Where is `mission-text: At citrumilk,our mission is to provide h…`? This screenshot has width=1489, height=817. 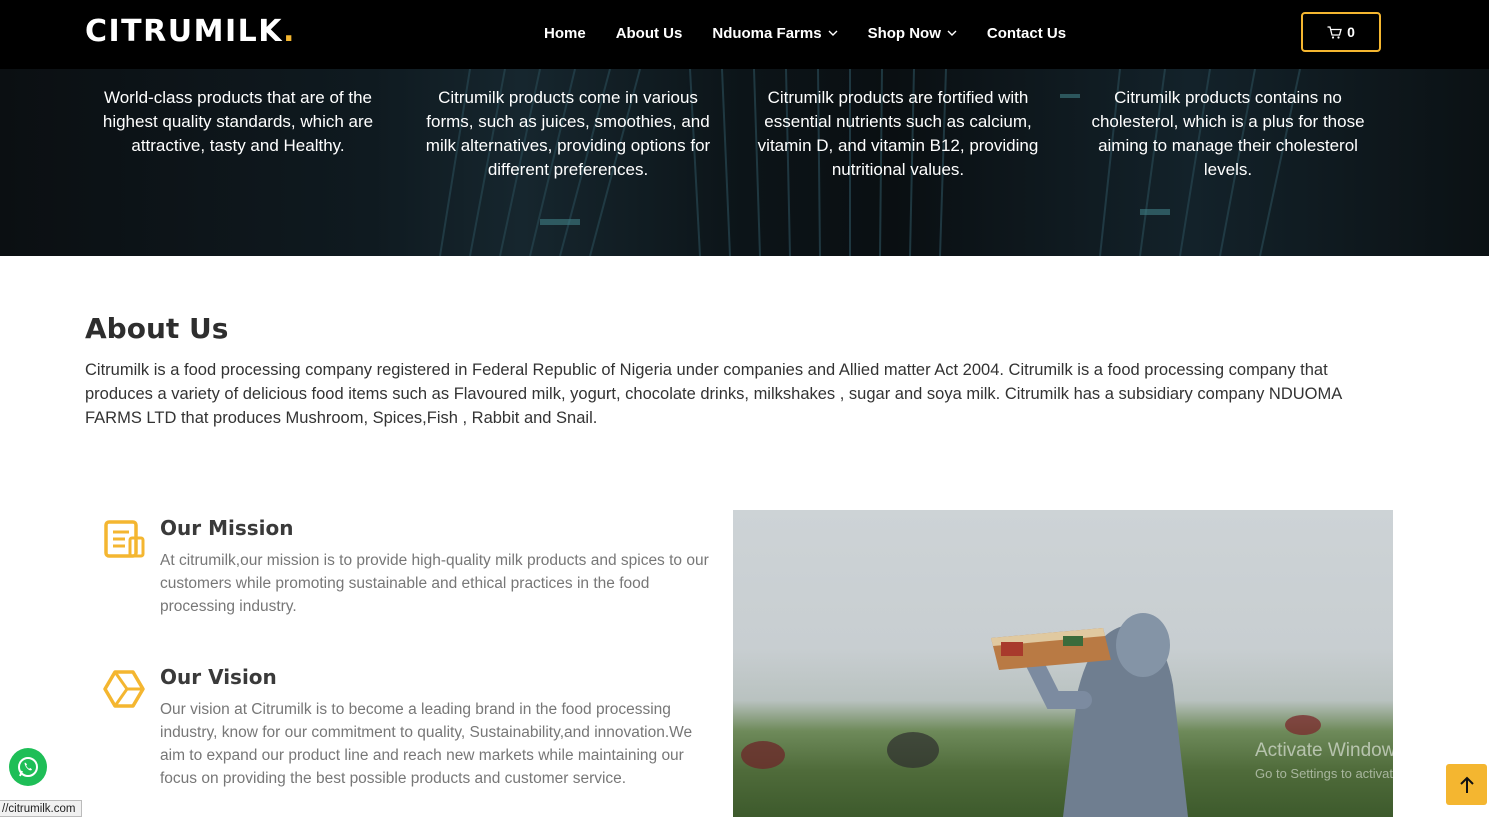
mission-text: At citrumilk,our mission is to provide h… is located at coordinates (434, 583).